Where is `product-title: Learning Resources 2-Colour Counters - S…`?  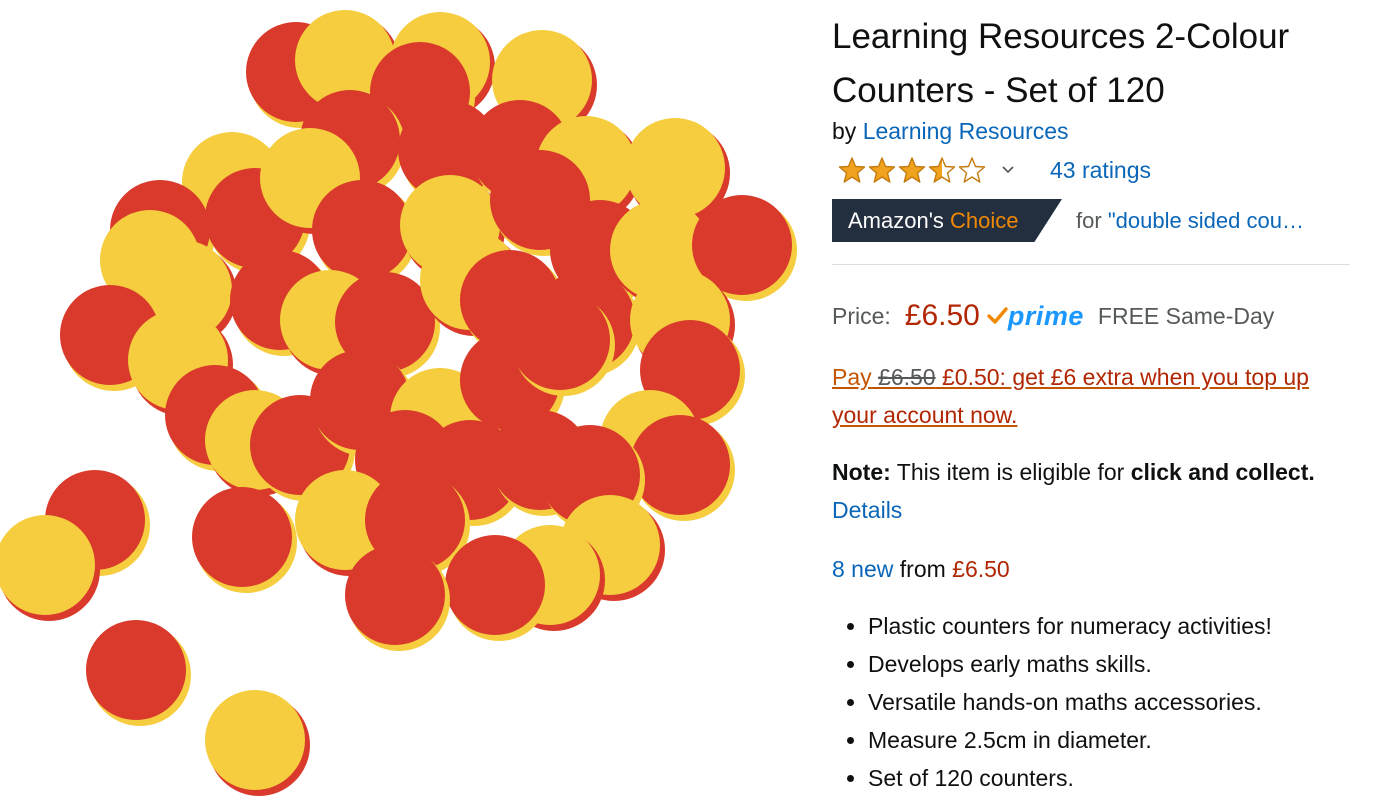 product-title: Learning Resources 2-Colour Counters - S… is located at coordinates (1061, 63).